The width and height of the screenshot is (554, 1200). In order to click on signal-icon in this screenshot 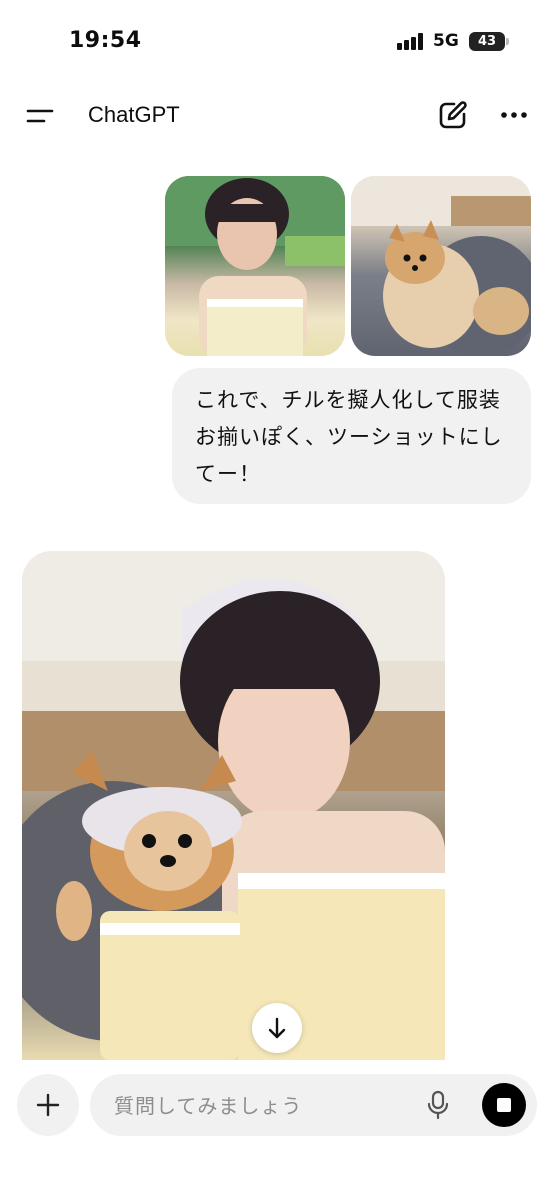, I will do `click(411, 41)`.